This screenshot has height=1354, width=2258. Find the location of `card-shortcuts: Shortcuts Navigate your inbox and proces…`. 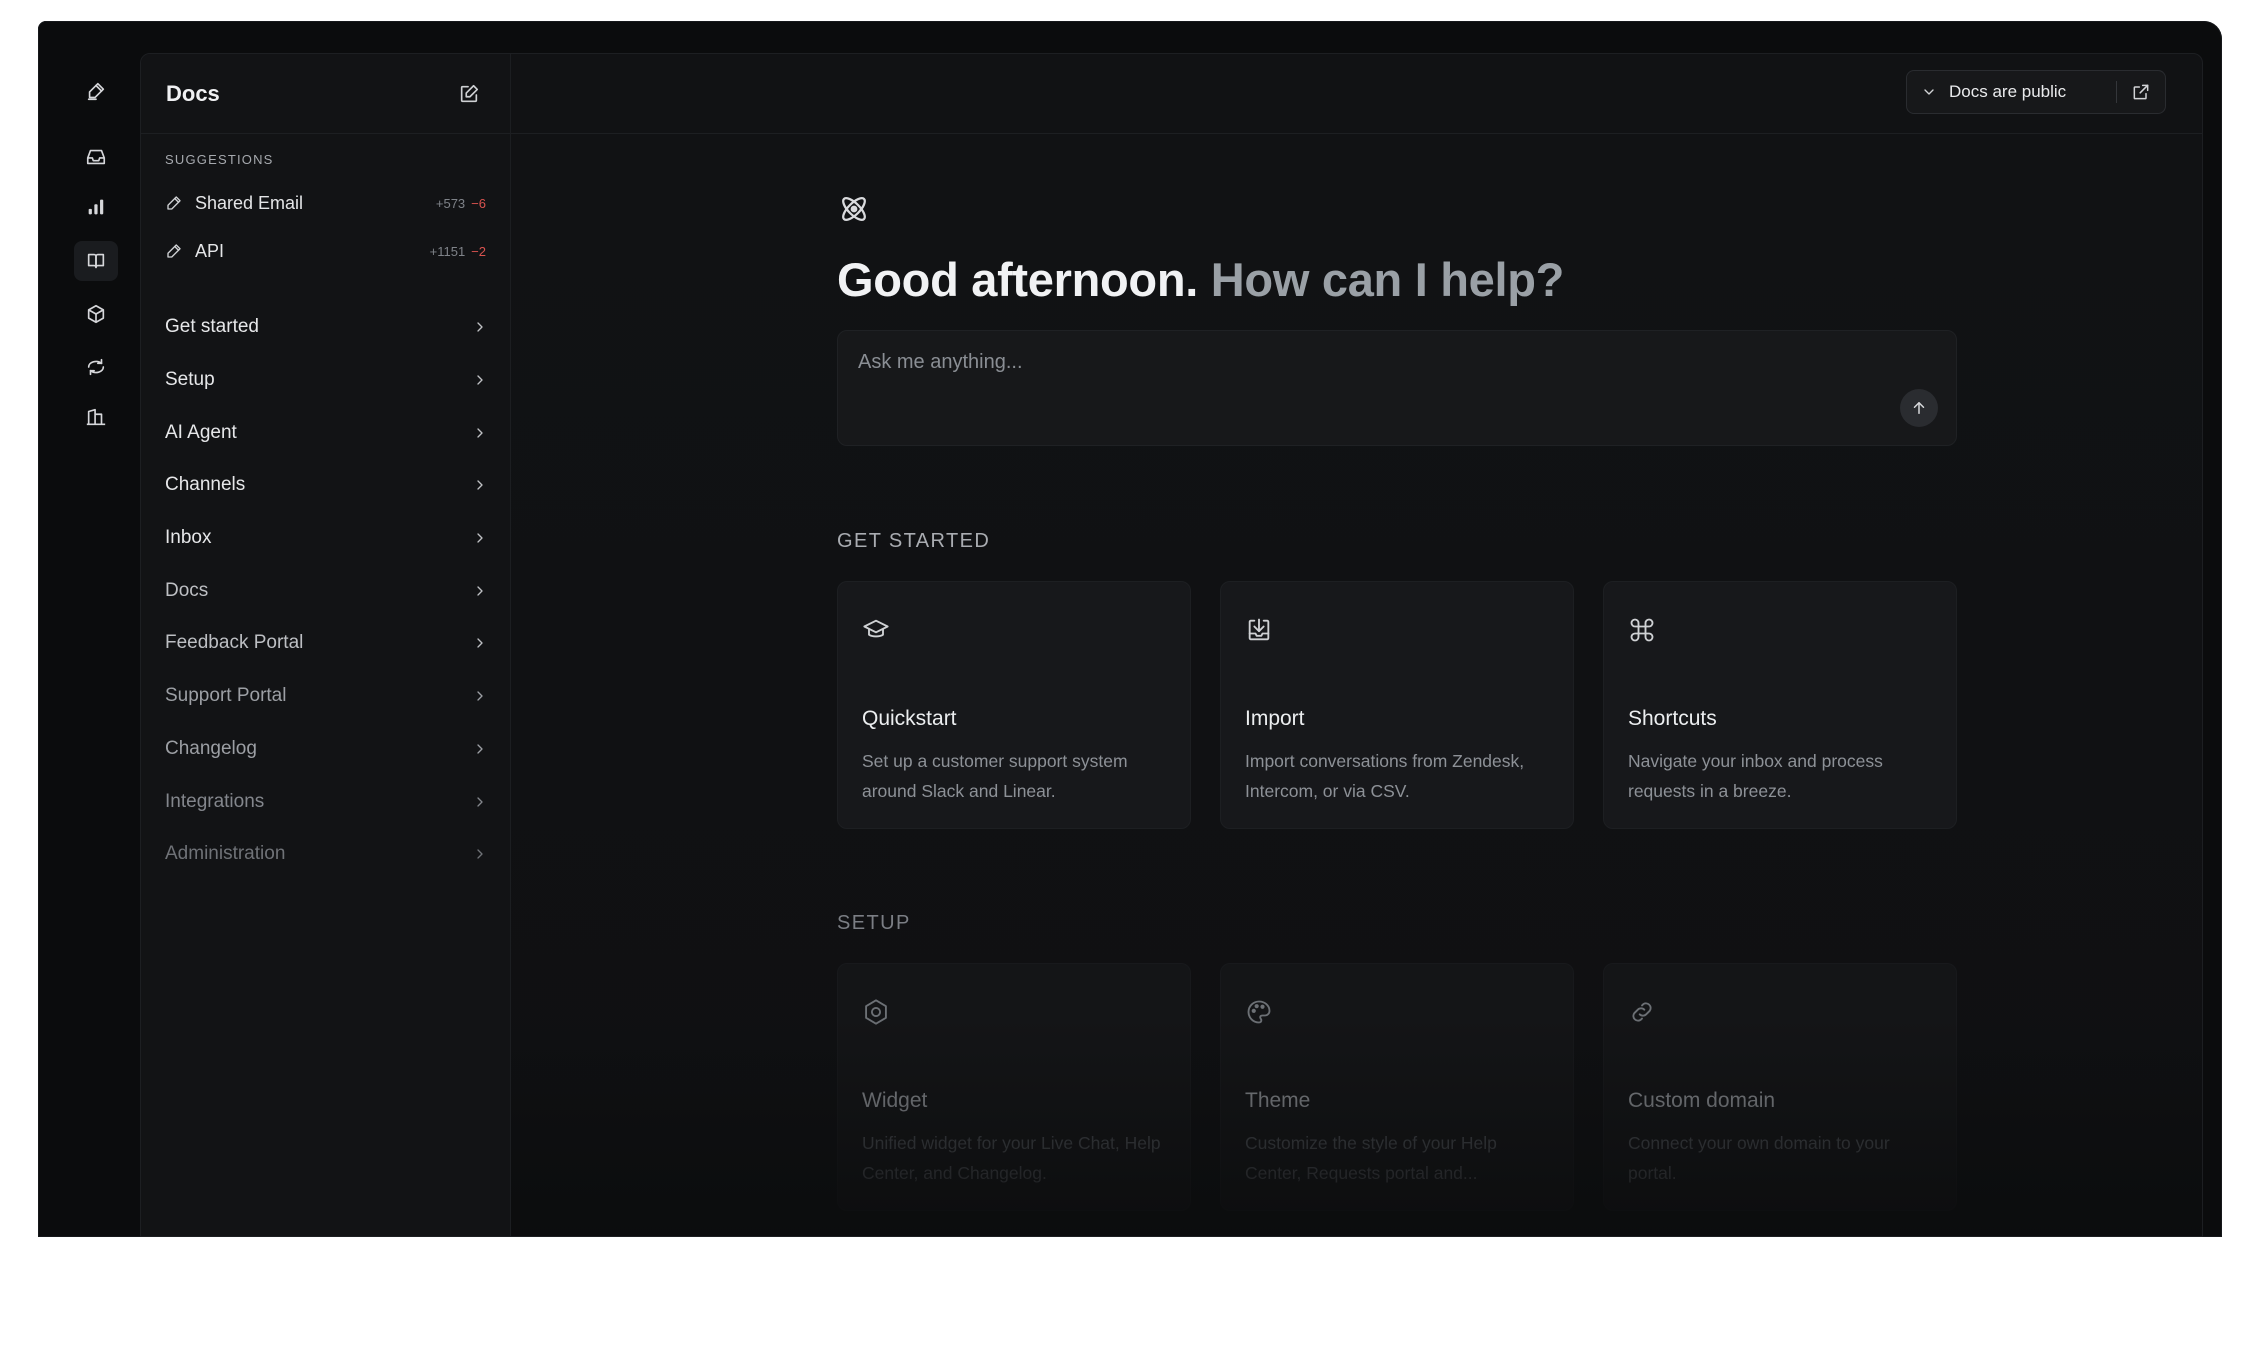

card-shortcuts: Shortcuts Navigate your inbox and proces… is located at coordinates (1780, 705).